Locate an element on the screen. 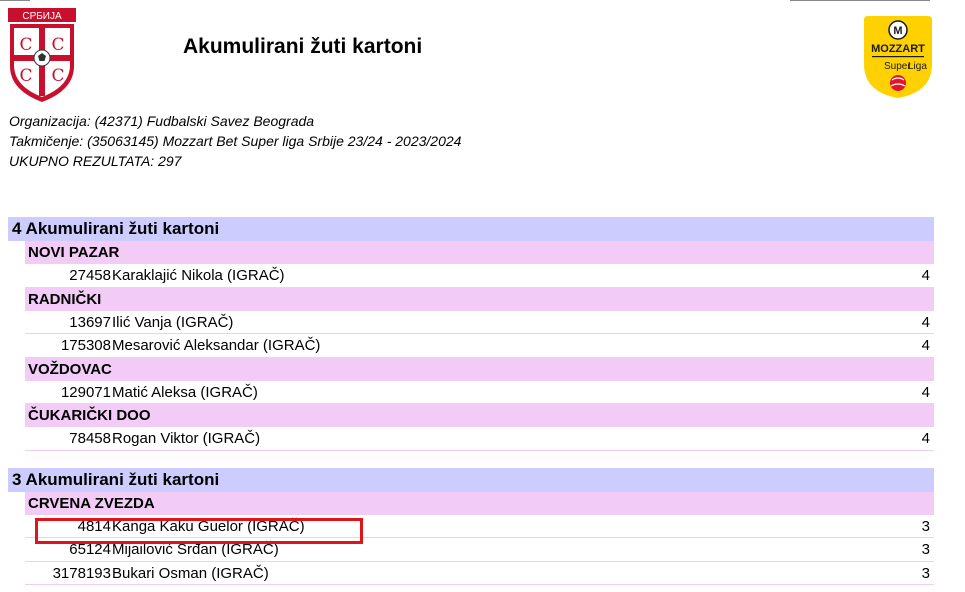 The height and width of the screenshot is (592, 965). player-name: Kanga Kaku Guelor (IGRAČ) is located at coordinates (208, 526).